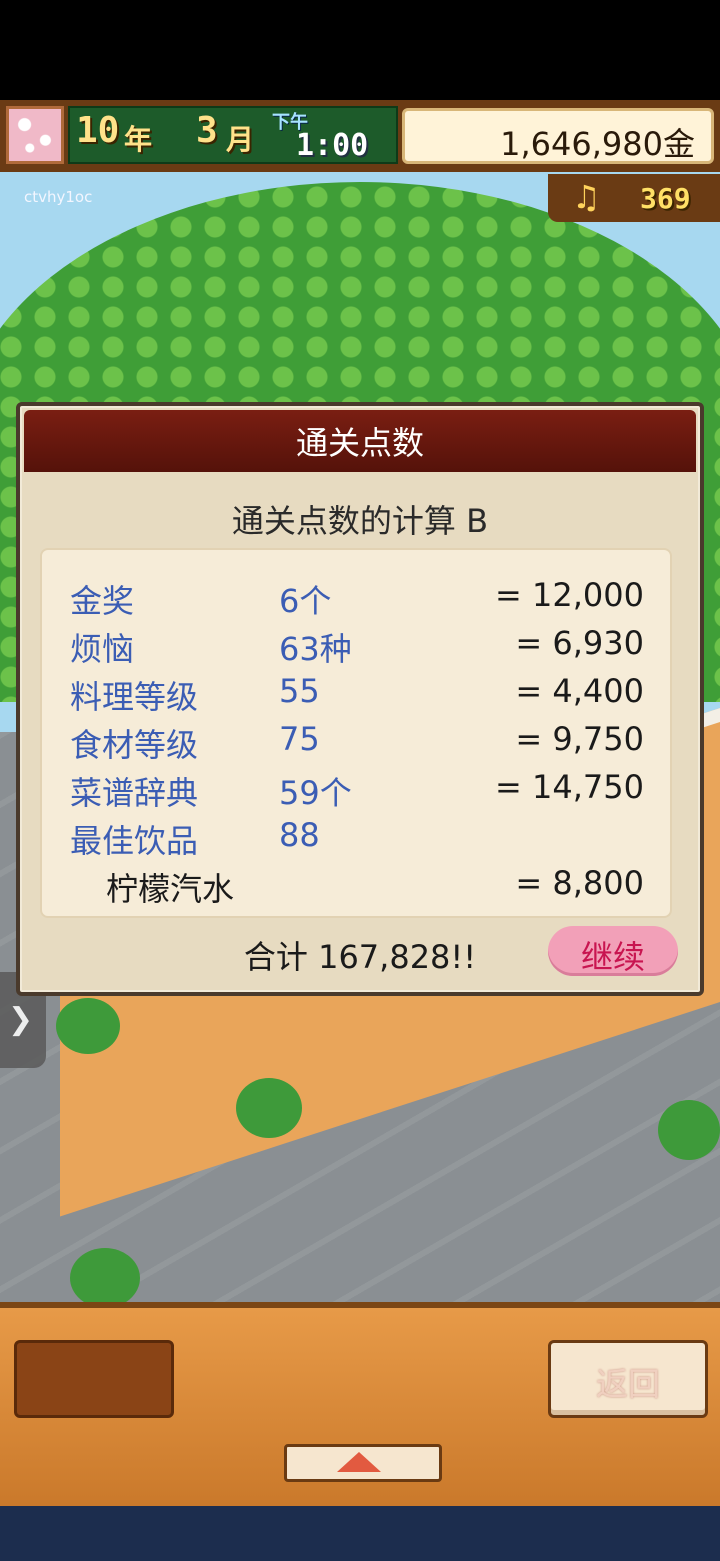  I want to click on score-label: 金奖, so click(102, 601).